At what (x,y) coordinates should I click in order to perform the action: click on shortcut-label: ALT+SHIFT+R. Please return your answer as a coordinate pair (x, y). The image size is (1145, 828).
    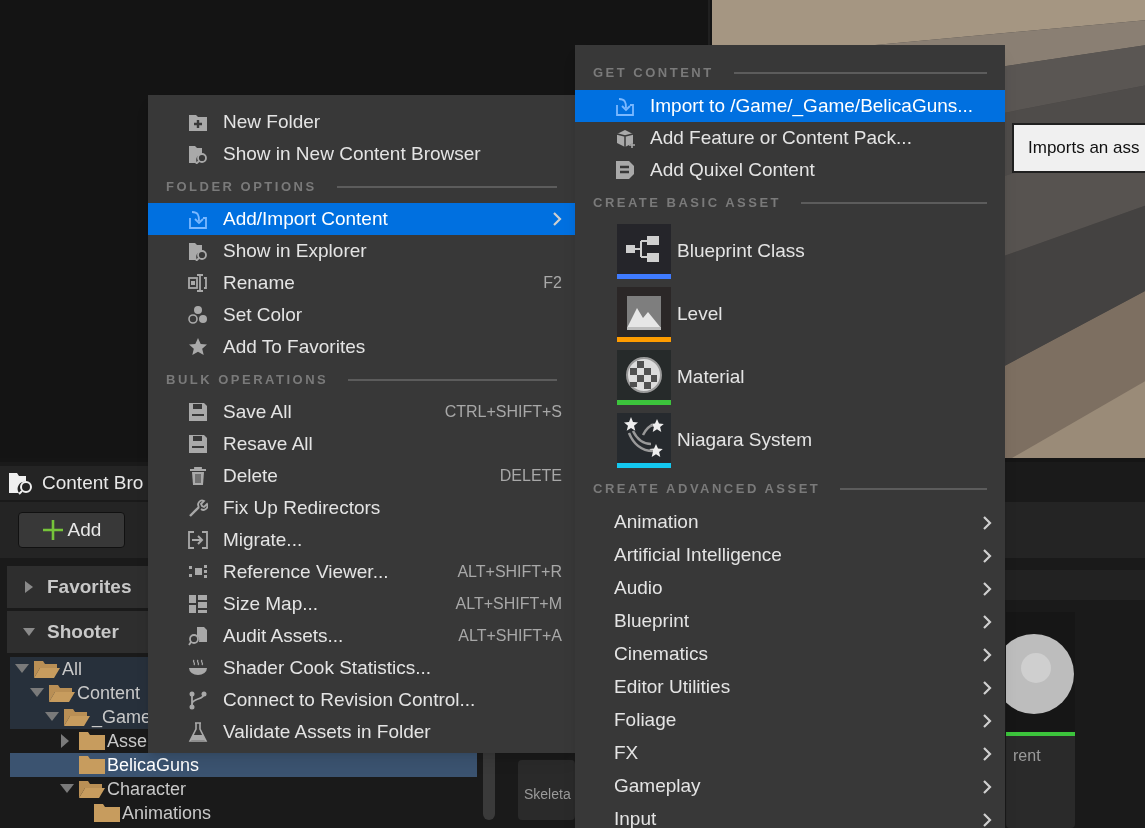
    Looking at the image, I should click on (509, 572).